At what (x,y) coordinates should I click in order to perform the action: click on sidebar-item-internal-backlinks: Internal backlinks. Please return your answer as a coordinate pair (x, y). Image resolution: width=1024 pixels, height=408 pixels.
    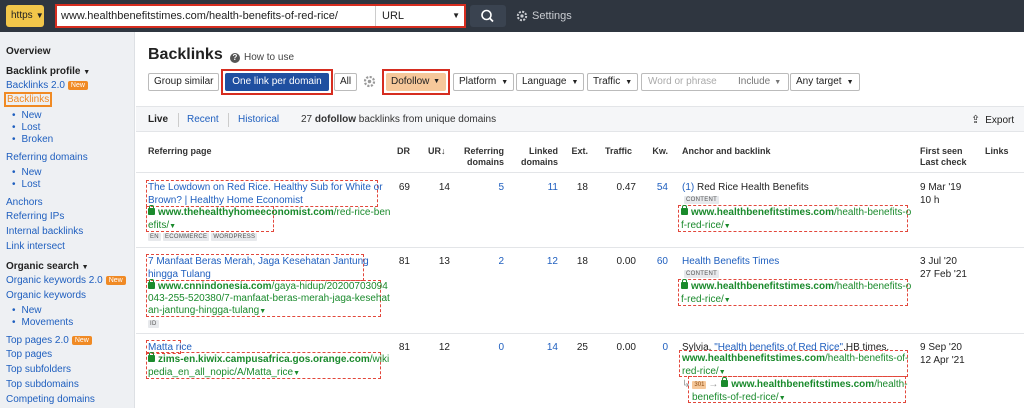
    Looking at the image, I should click on (44, 232).